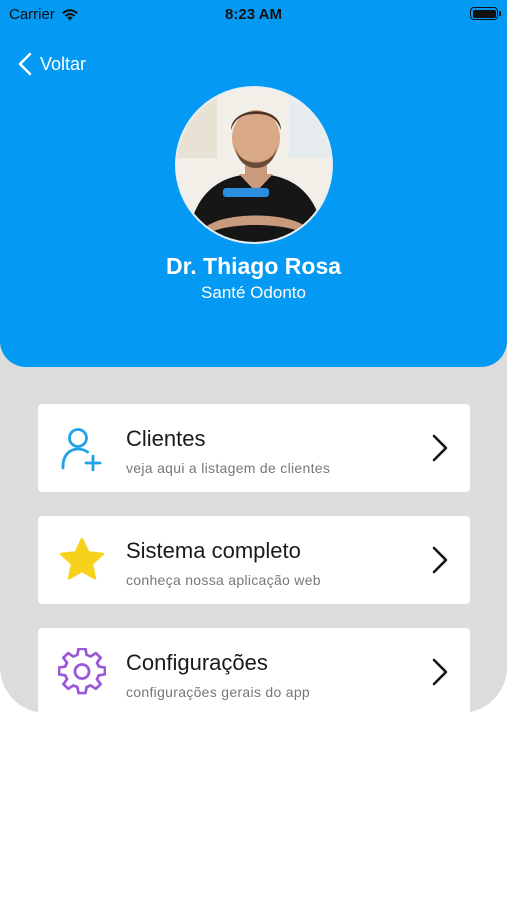 This screenshot has height=900, width=507. What do you see at coordinates (485, 13) in the screenshot?
I see `battery-icon` at bounding box center [485, 13].